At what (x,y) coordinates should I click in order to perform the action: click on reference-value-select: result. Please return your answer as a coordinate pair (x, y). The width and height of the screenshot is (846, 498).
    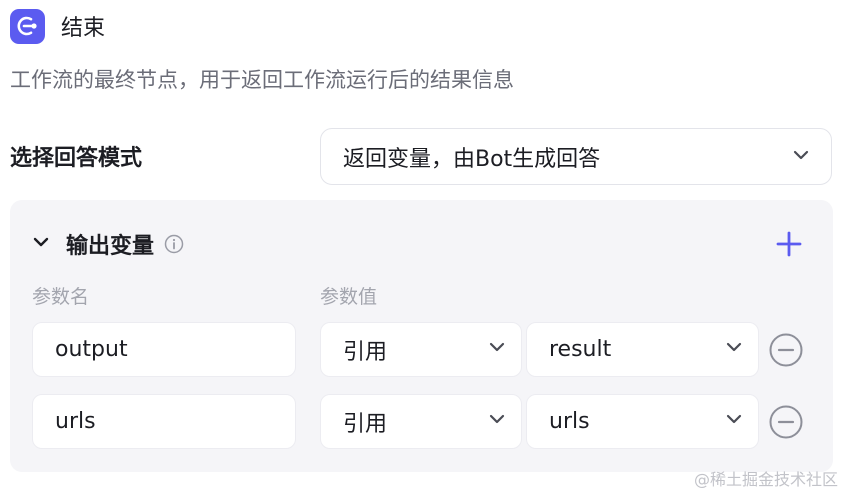
    Looking at the image, I should click on (642, 349).